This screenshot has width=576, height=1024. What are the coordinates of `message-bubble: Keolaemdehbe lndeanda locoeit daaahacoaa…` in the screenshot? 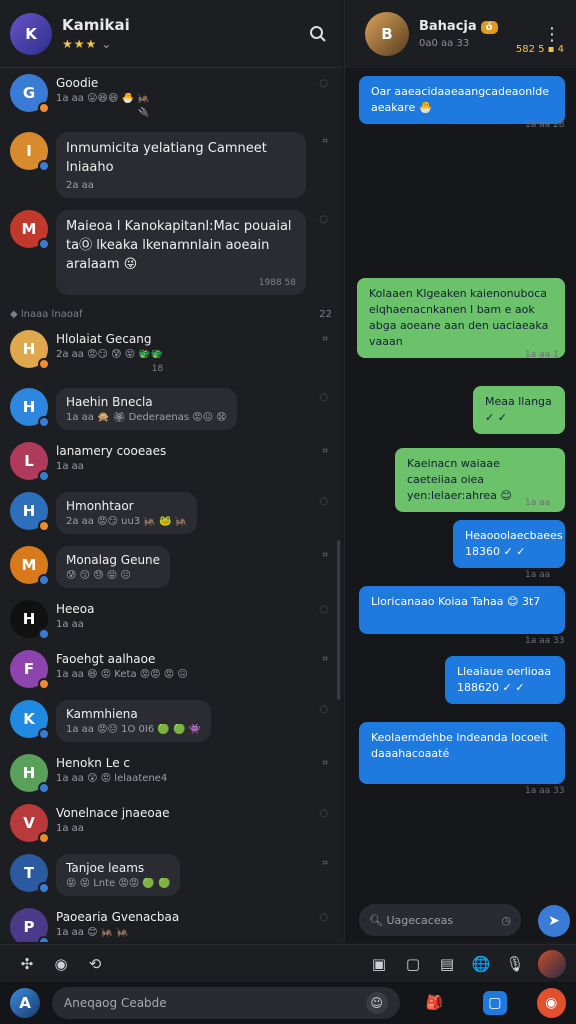 It's located at (462, 753).